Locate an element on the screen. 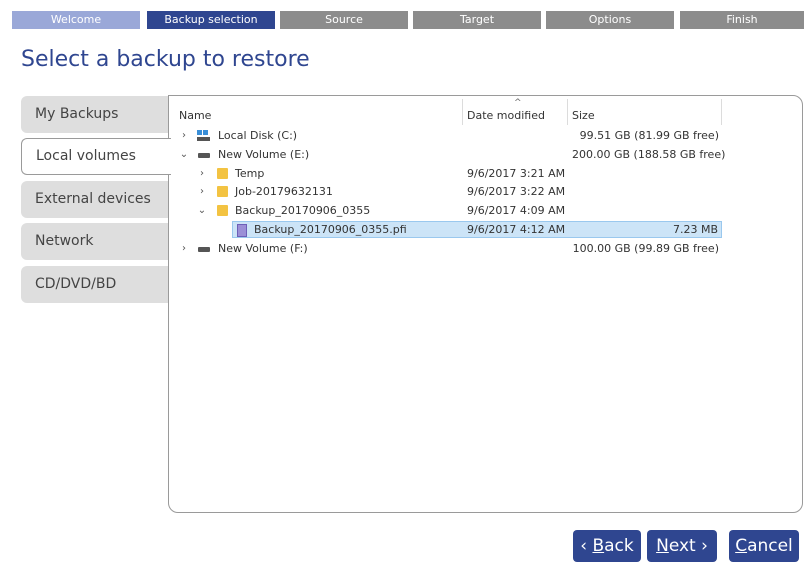  grid-header: Name ^ Date modified Size is located at coordinates (445, 111).